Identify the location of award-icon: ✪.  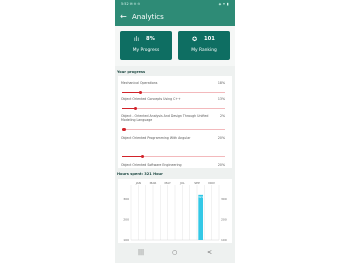
(195, 39).